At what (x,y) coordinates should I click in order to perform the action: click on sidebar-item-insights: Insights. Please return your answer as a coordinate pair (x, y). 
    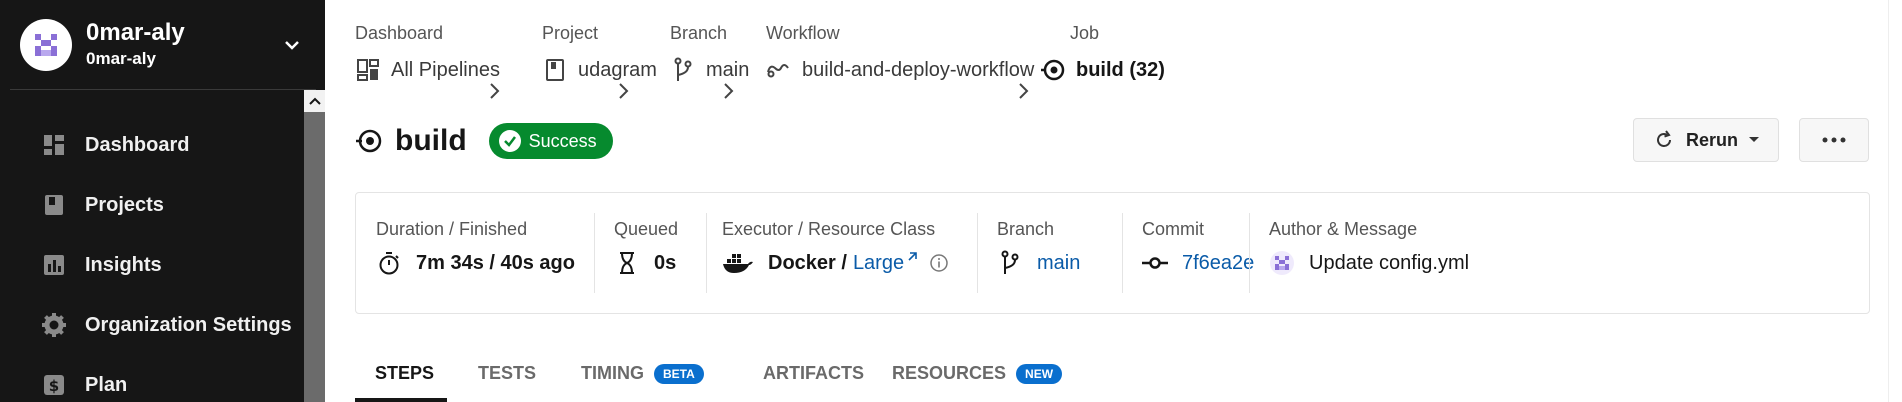
    Looking at the image, I should click on (152, 265).